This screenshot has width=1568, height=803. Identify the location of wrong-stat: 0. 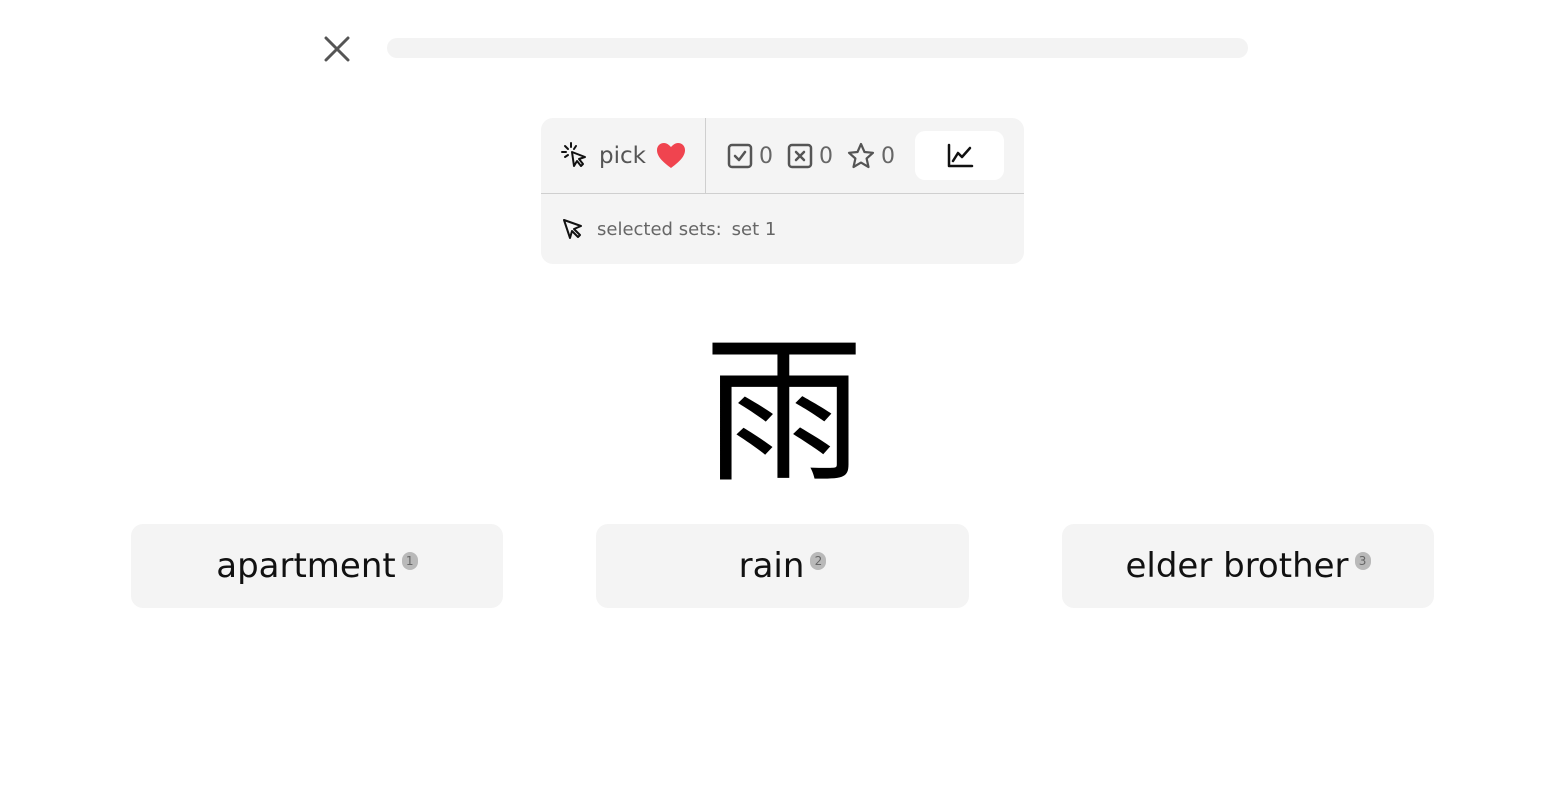
(810, 156).